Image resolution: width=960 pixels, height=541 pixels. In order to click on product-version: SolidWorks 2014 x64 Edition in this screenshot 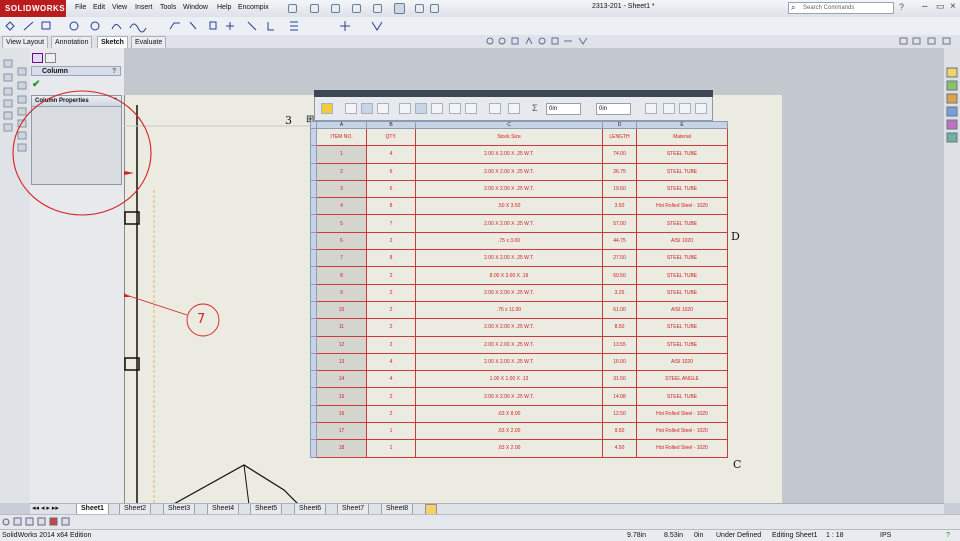, I will do `click(47, 535)`.